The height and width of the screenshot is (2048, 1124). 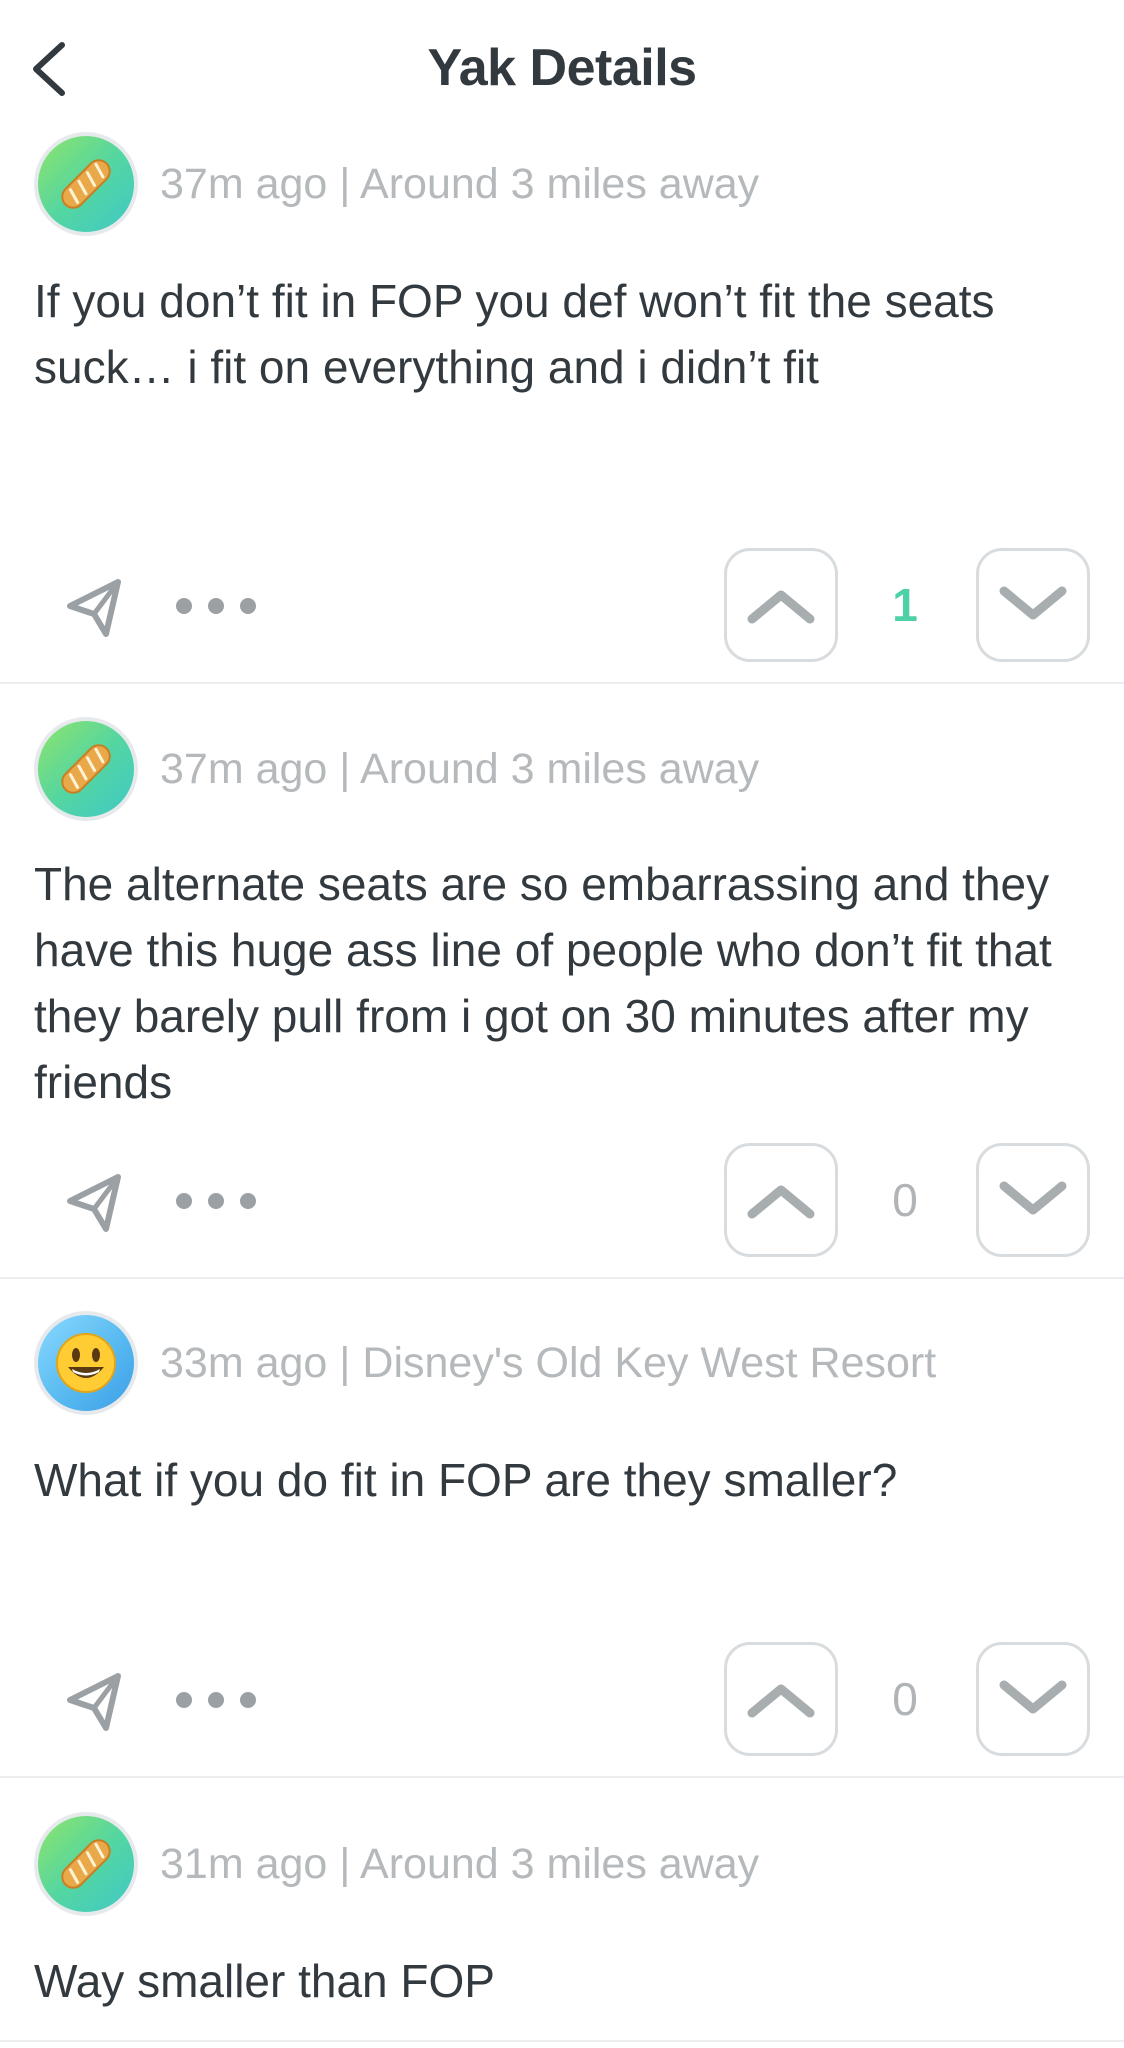 I want to click on header-bar: Yak Details, so click(x=562, y=65).